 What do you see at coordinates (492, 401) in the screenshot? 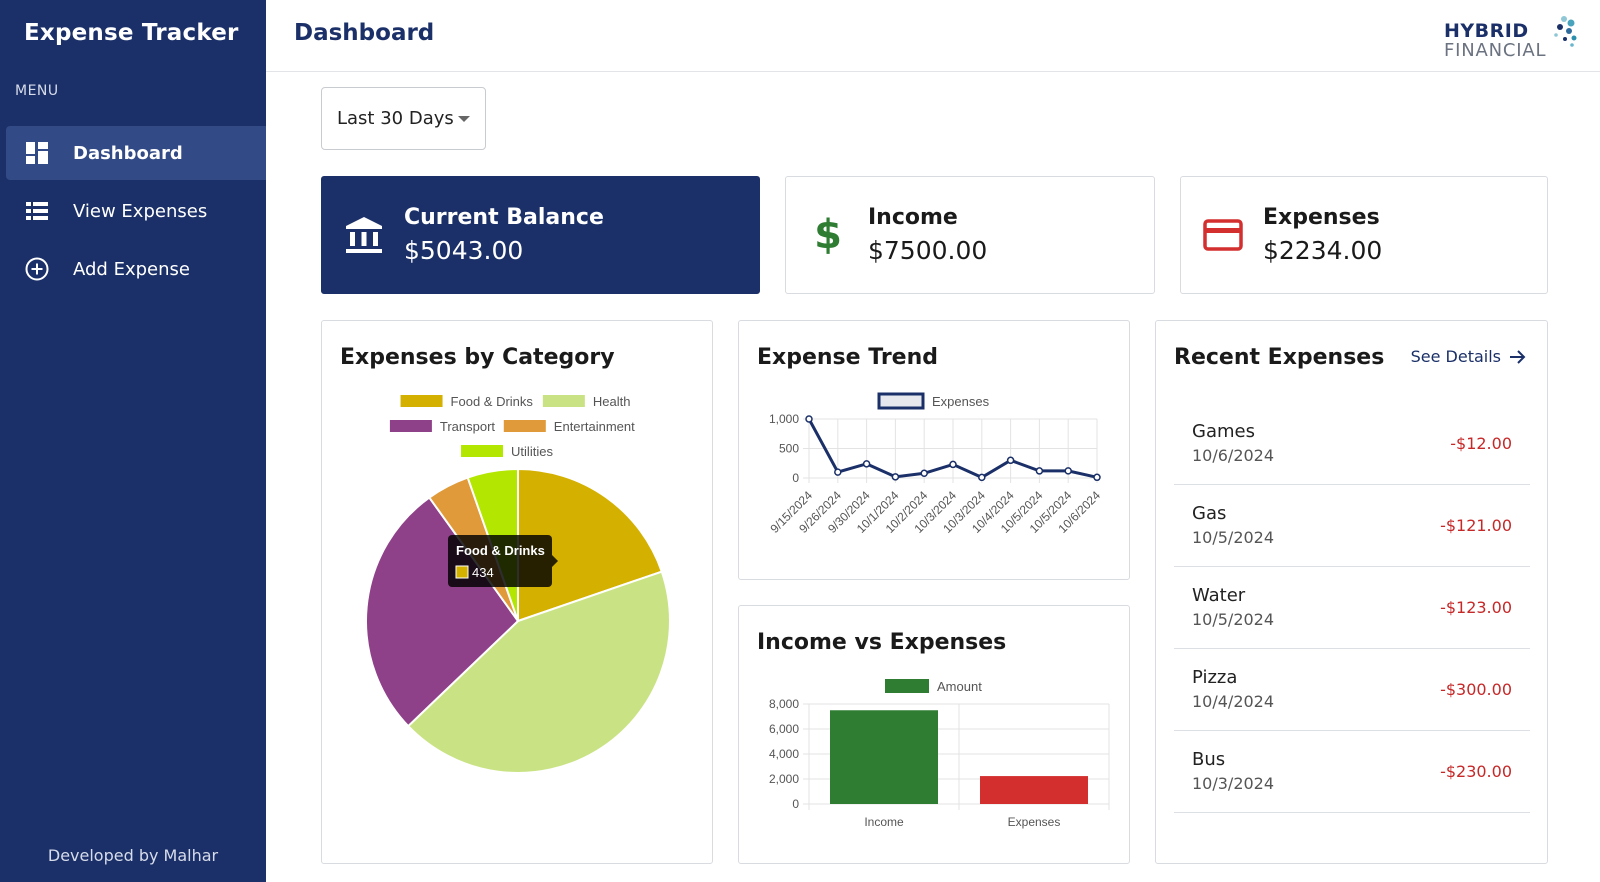
I see `legend-label: Food & Drinks` at bounding box center [492, 401].